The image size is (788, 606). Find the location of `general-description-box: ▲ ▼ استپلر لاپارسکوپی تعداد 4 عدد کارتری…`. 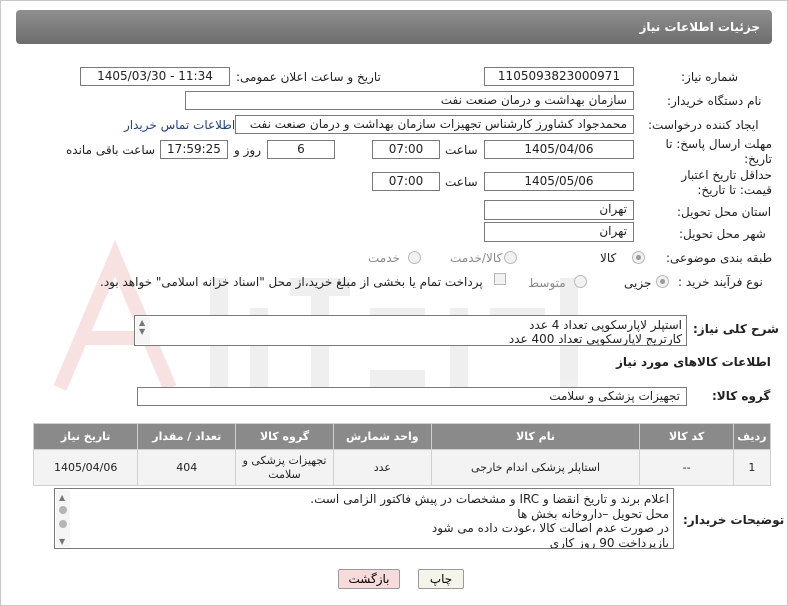

general-description-box: ▲ ▼ استپلر لاپارسکوپی تعداد 4 عدد کارتری… is located at coordinates (410, 330).